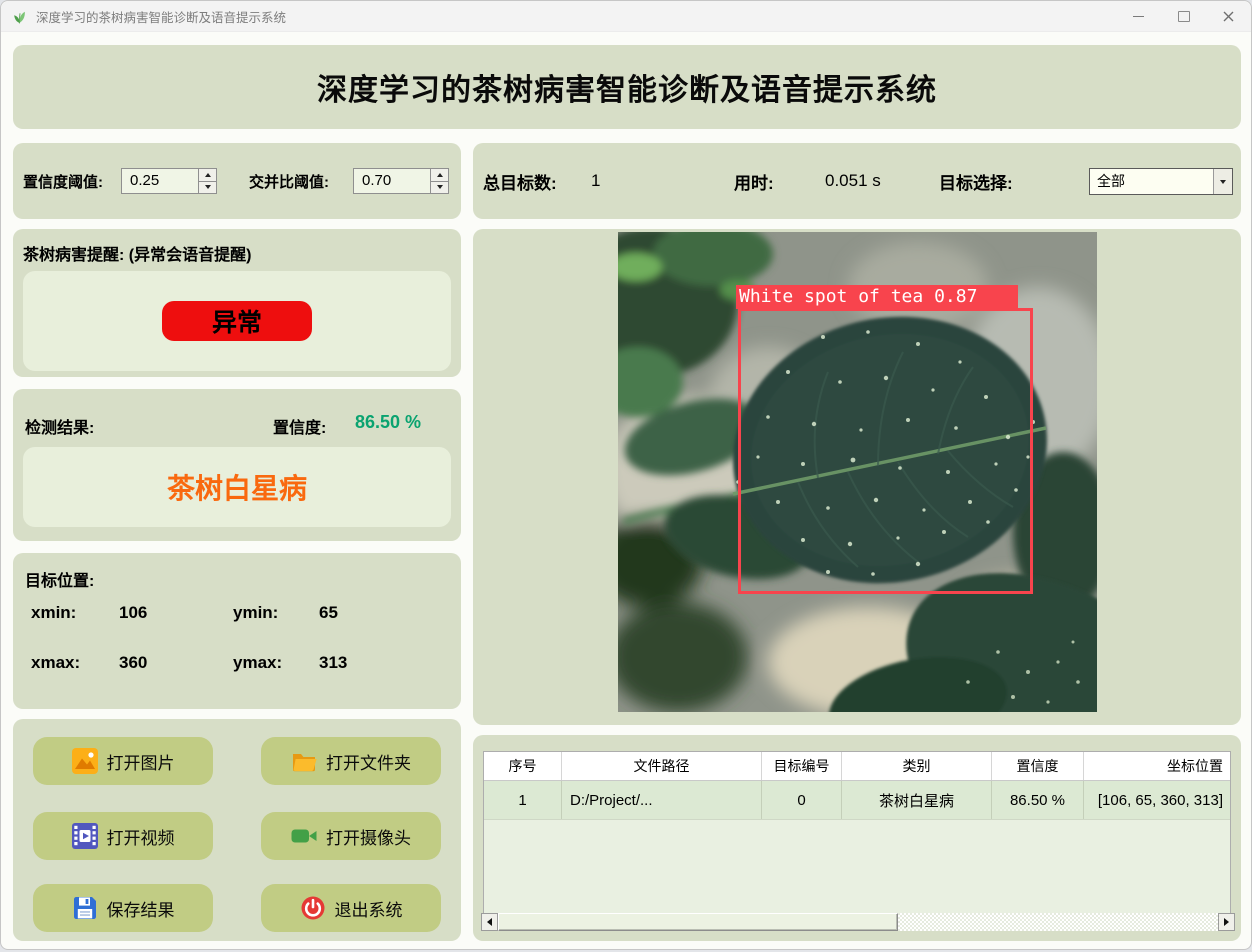 The height and width of the screenshot is (952, 1252). Describe the element at coordinates (698, 922) in the screenshot. I see `scrollbar-thumb` at that location.